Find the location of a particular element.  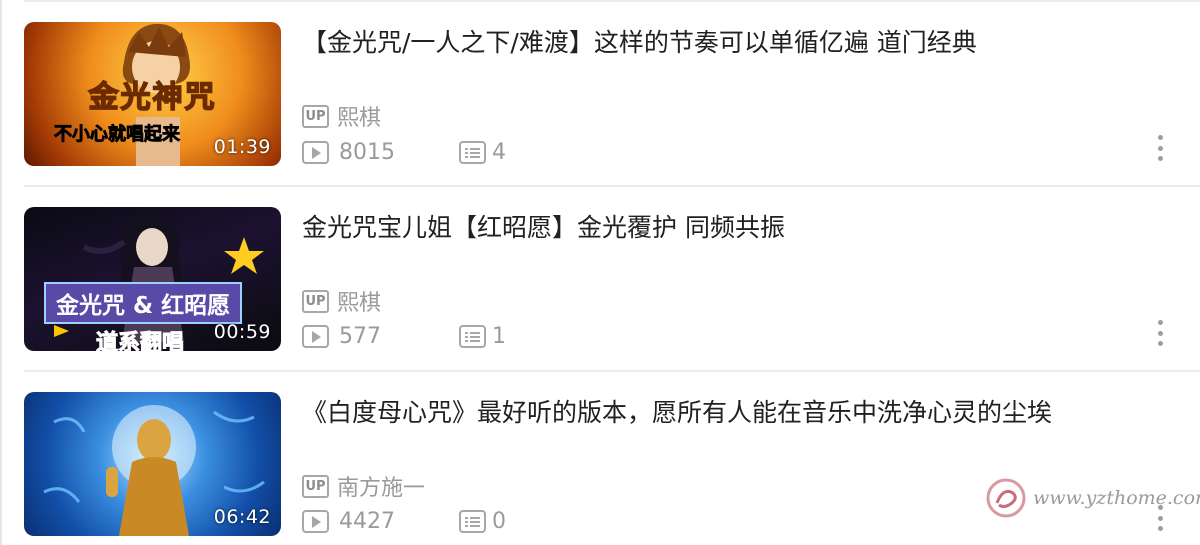

video-duration: 06:42 is located at coordinates (242, 517).